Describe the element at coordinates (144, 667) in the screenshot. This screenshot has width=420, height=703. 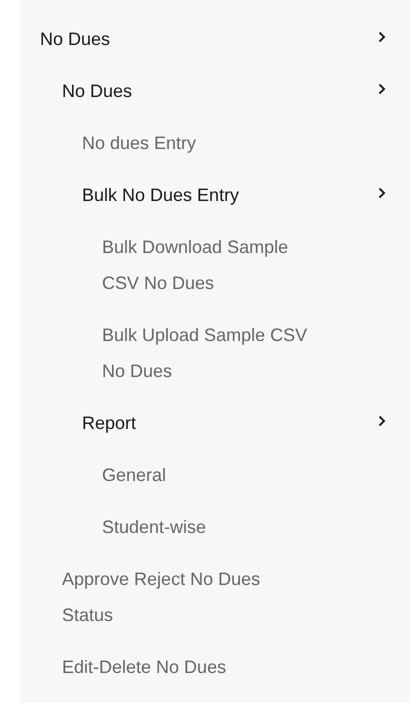
I see `menu-item: Edit-Delete No Dues` at that location.